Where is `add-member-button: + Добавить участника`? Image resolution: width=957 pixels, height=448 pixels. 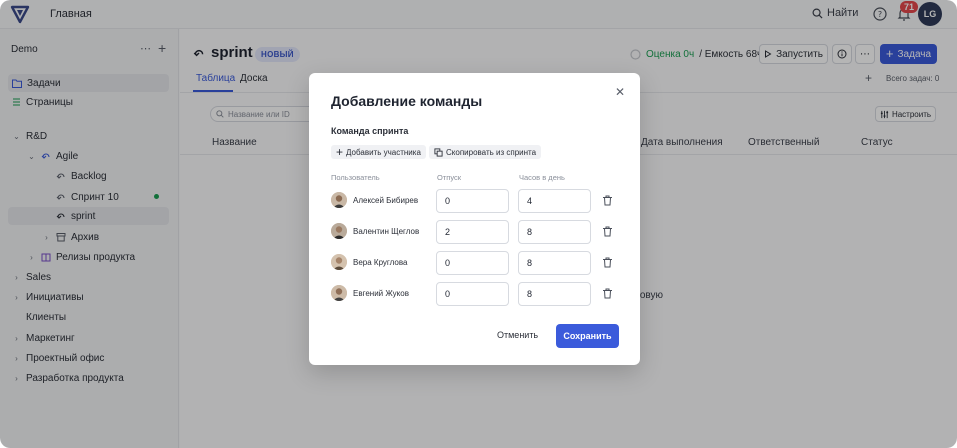 add-member-button: + Добавить участника is located at coordinates (378, 152).